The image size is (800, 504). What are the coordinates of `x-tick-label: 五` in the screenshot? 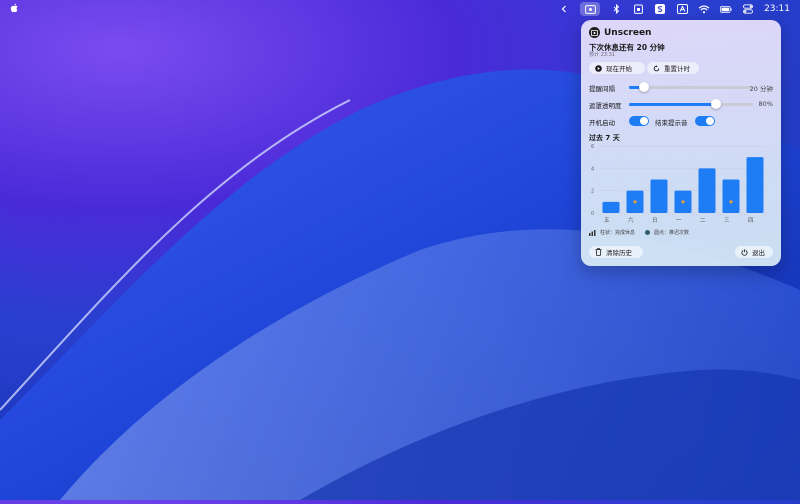 It's located at (607, 220).